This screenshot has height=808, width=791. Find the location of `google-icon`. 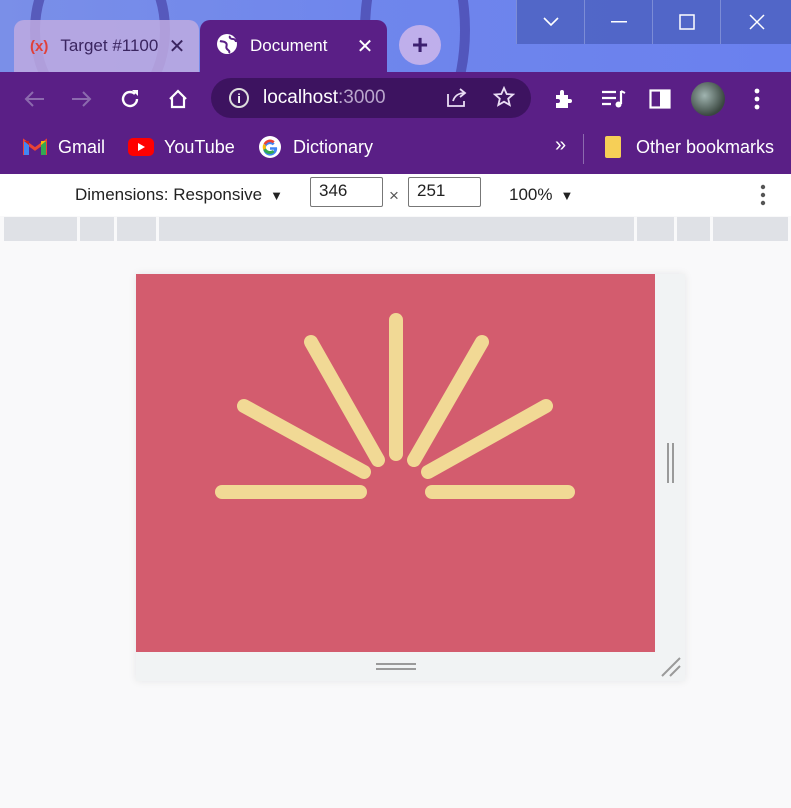

google-icon is located at coordinates (270, 147).